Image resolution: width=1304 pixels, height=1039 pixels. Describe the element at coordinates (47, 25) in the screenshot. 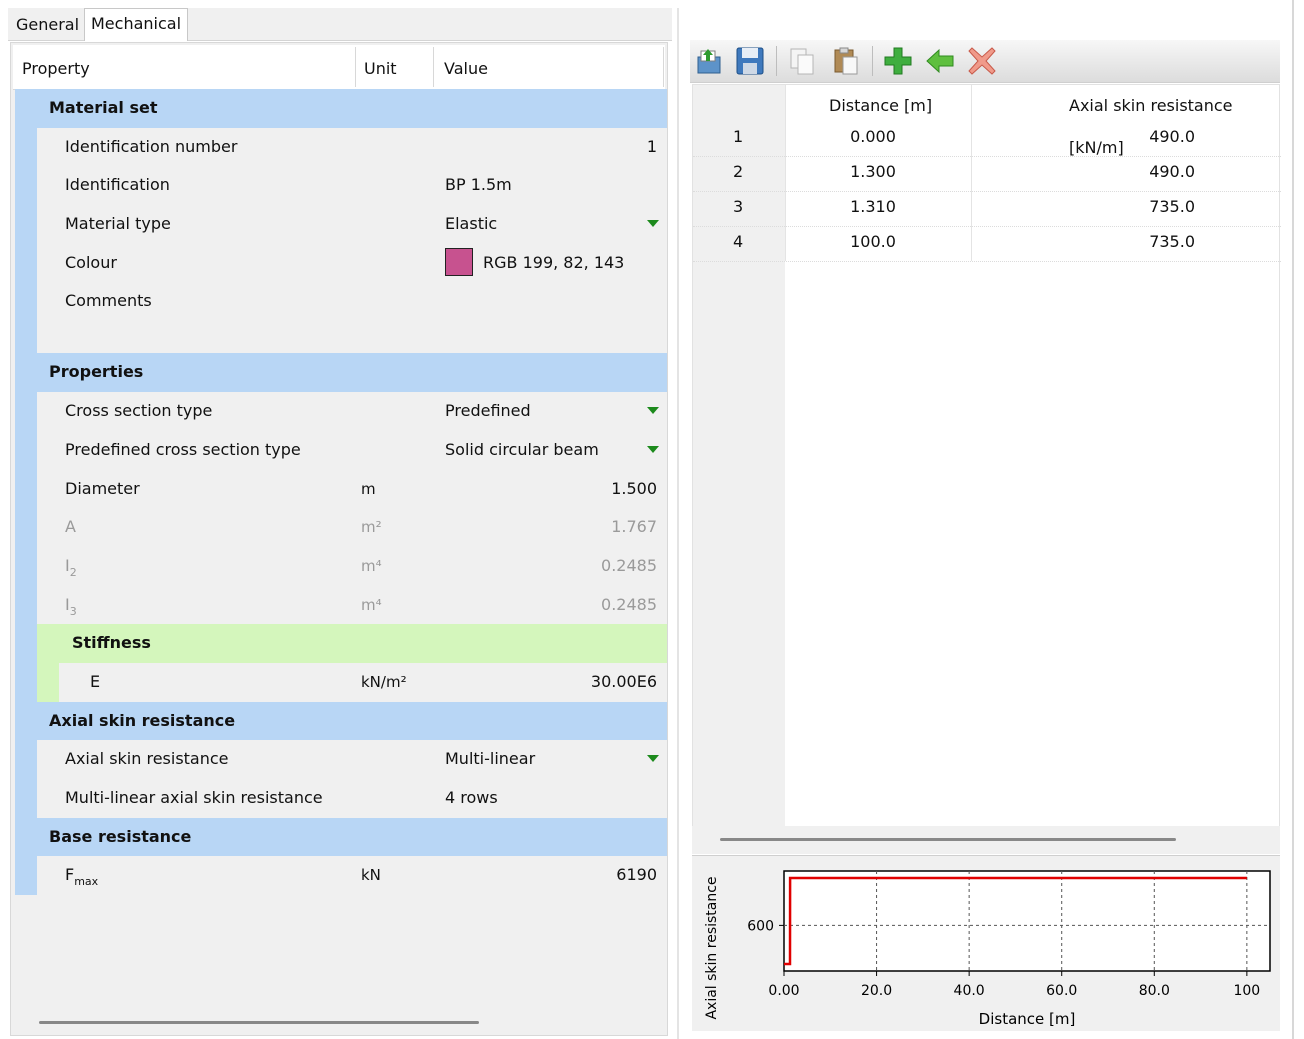

I see `tab-general: General` at that location.